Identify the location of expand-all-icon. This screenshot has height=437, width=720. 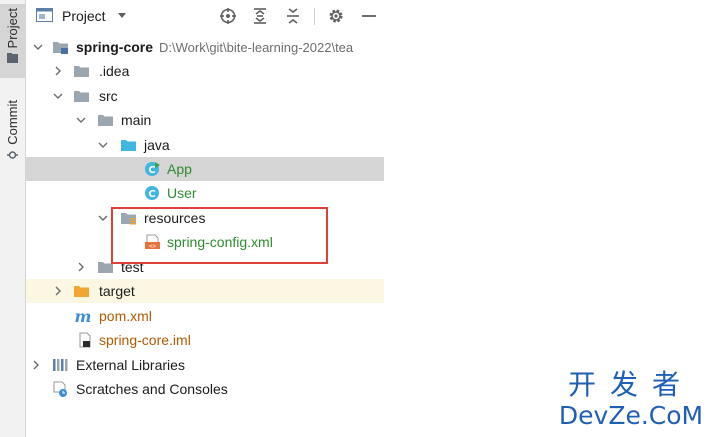
(260, 16).